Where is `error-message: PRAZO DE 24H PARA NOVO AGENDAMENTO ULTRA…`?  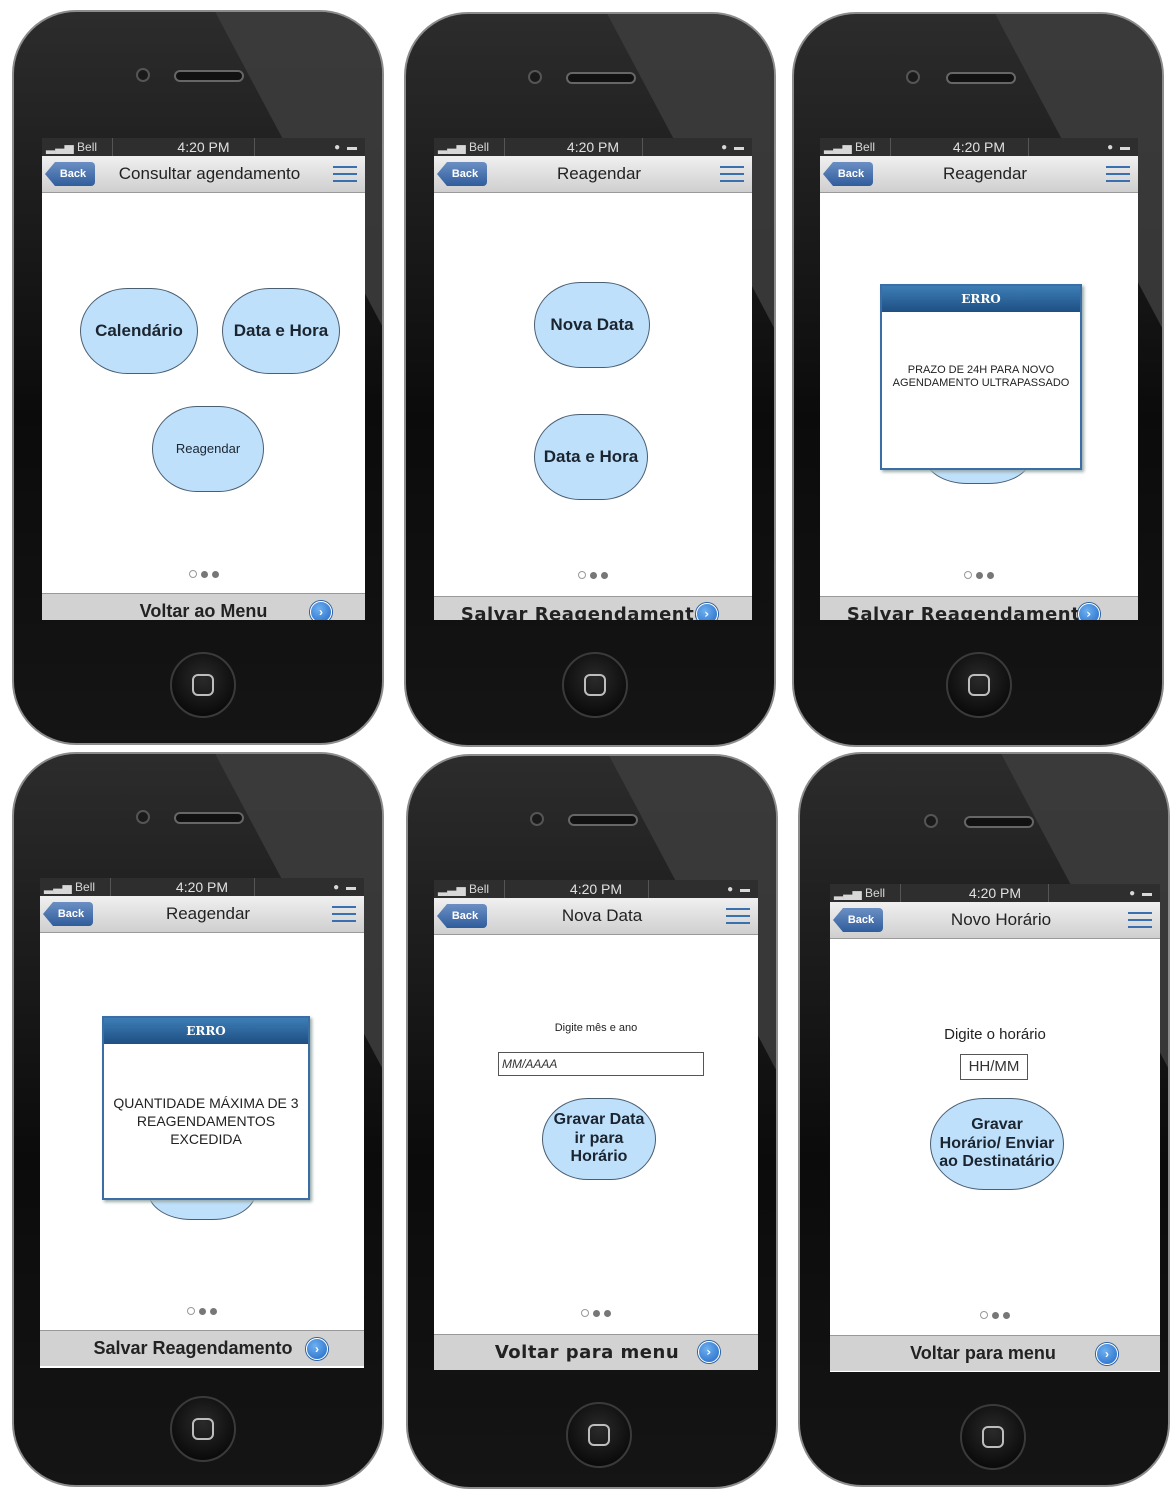 error-message: PRAZO DE 24H PARA NOVO AGENDAMENTO ULTRA… is located at coordinates (981, 376).